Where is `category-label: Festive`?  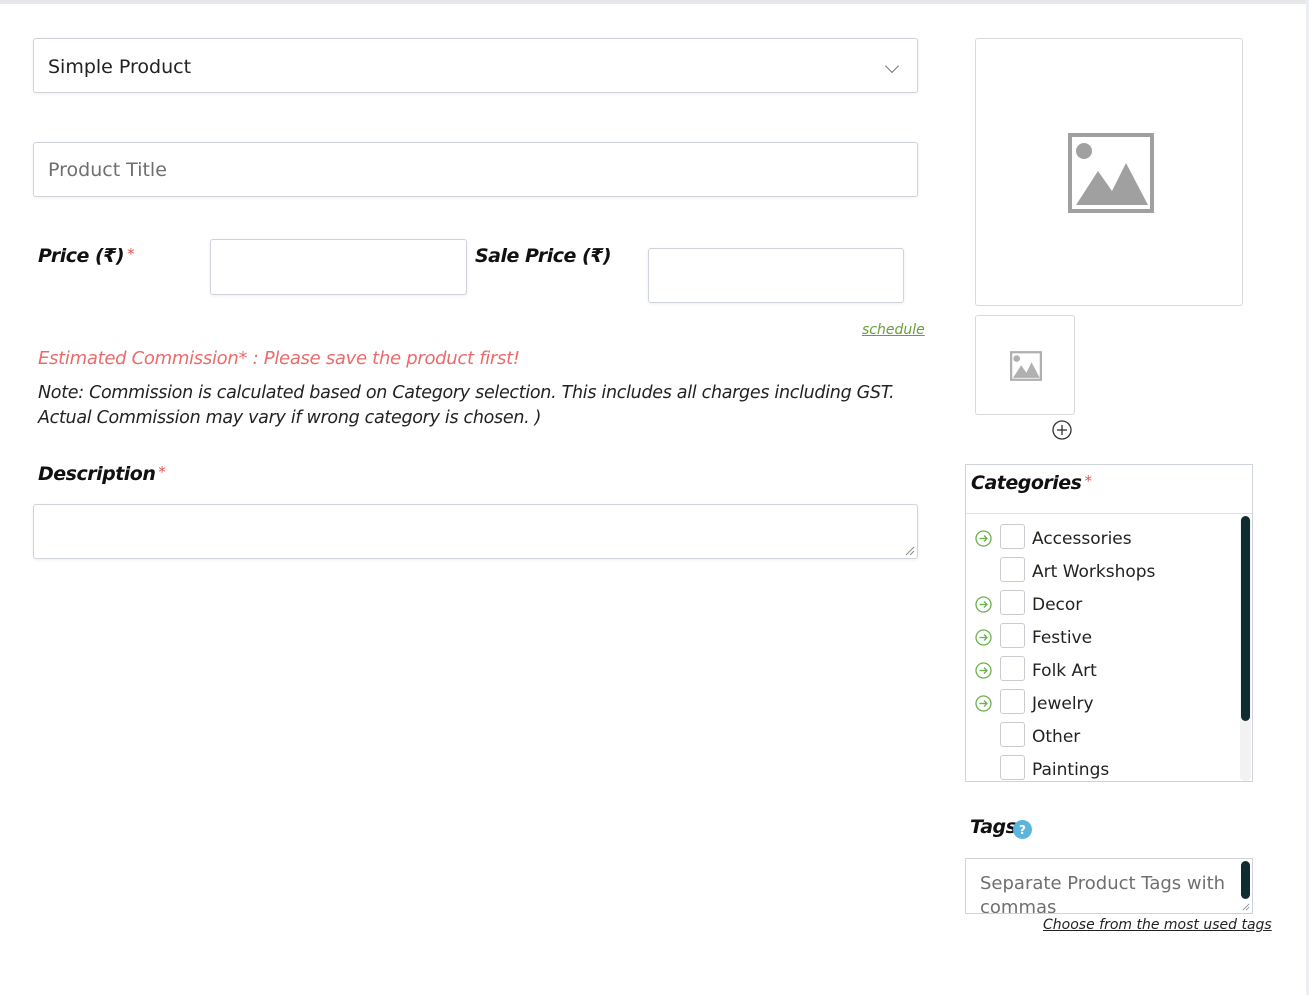
category-label: Festive is located at coordinates (1062, 638).